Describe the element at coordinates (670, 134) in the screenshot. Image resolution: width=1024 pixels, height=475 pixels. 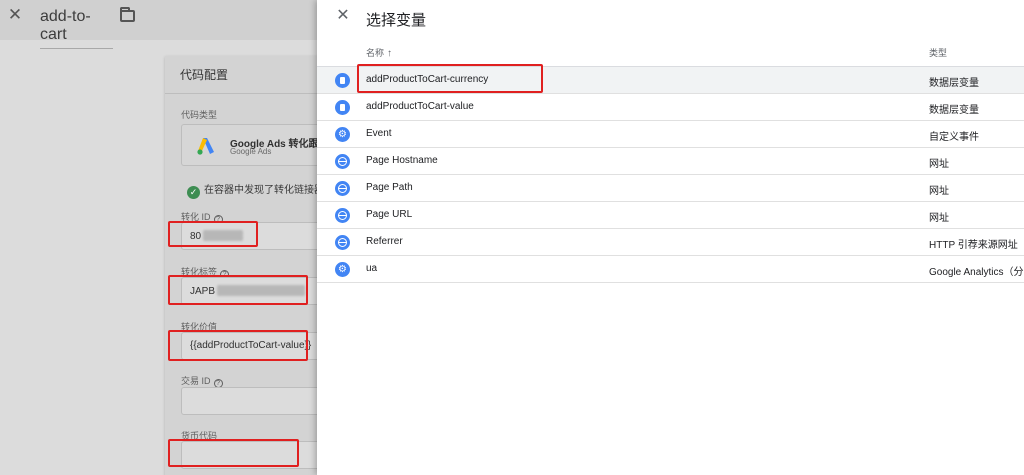
I see `variable-row: Event 自定义事件` at that location.